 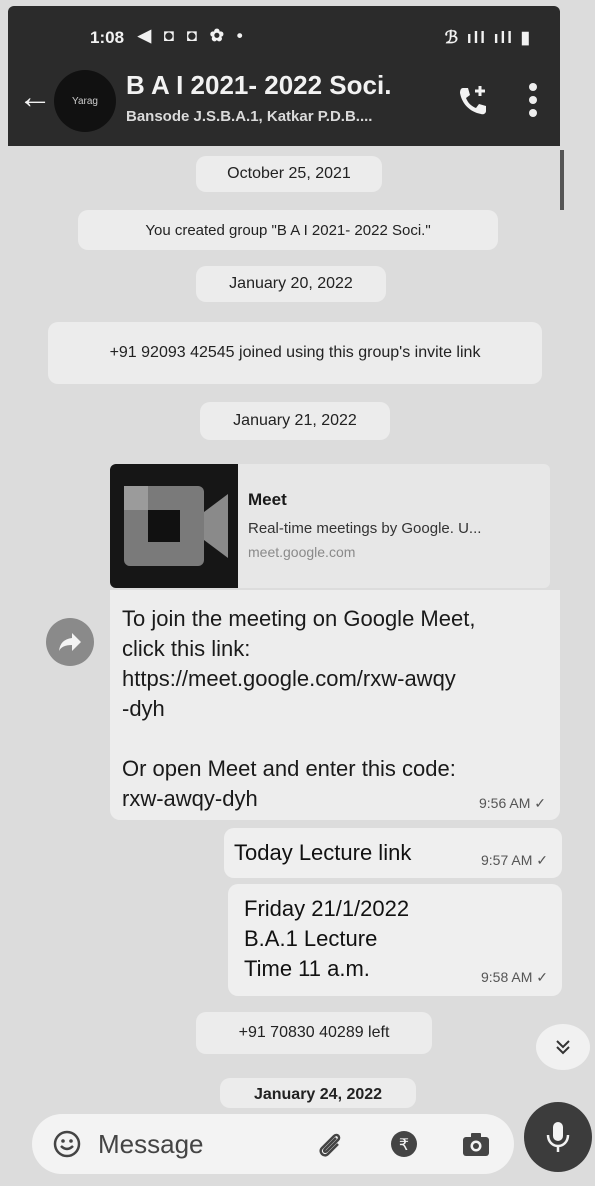 I want to click on camera-icon, so click(x=476, y=1144).